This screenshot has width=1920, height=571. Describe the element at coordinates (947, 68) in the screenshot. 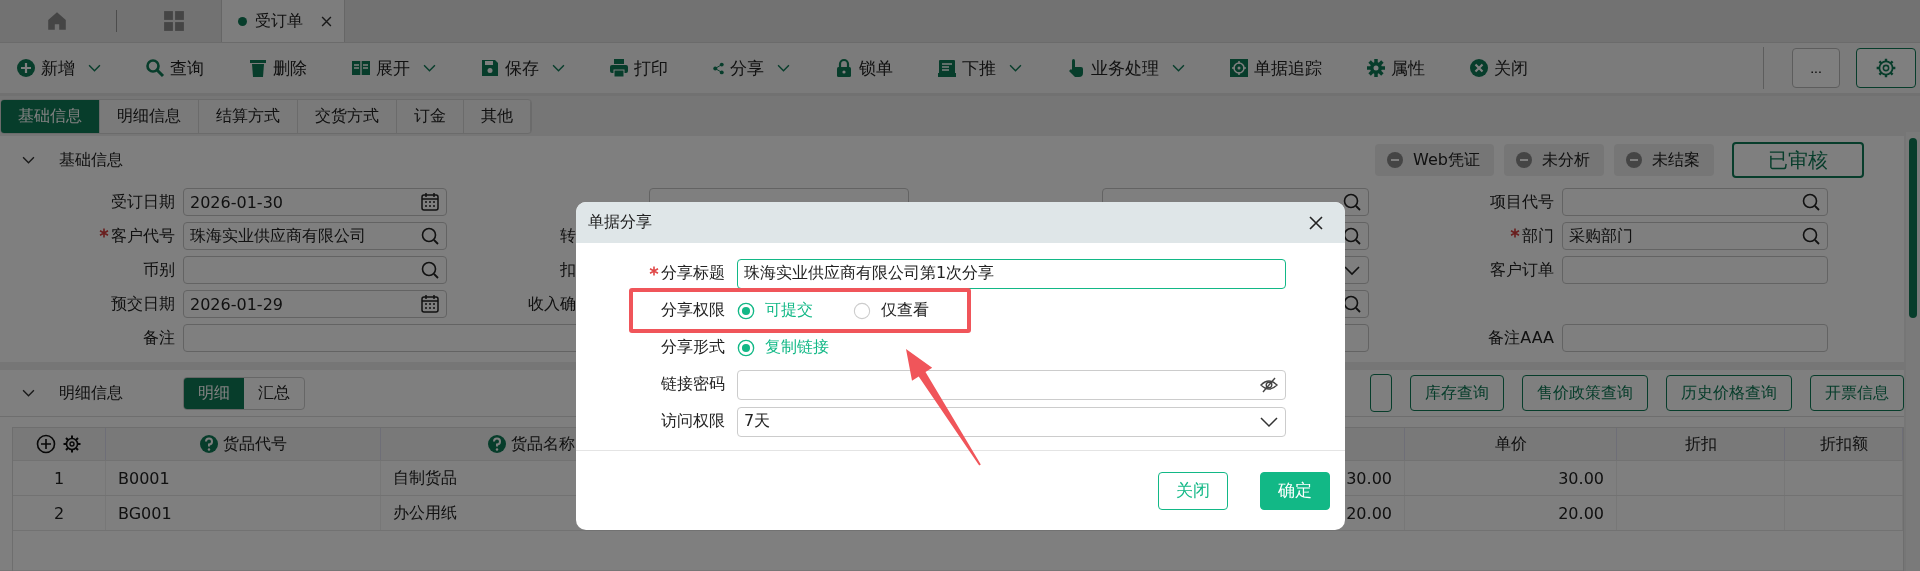

I see `document-icon` at that location.